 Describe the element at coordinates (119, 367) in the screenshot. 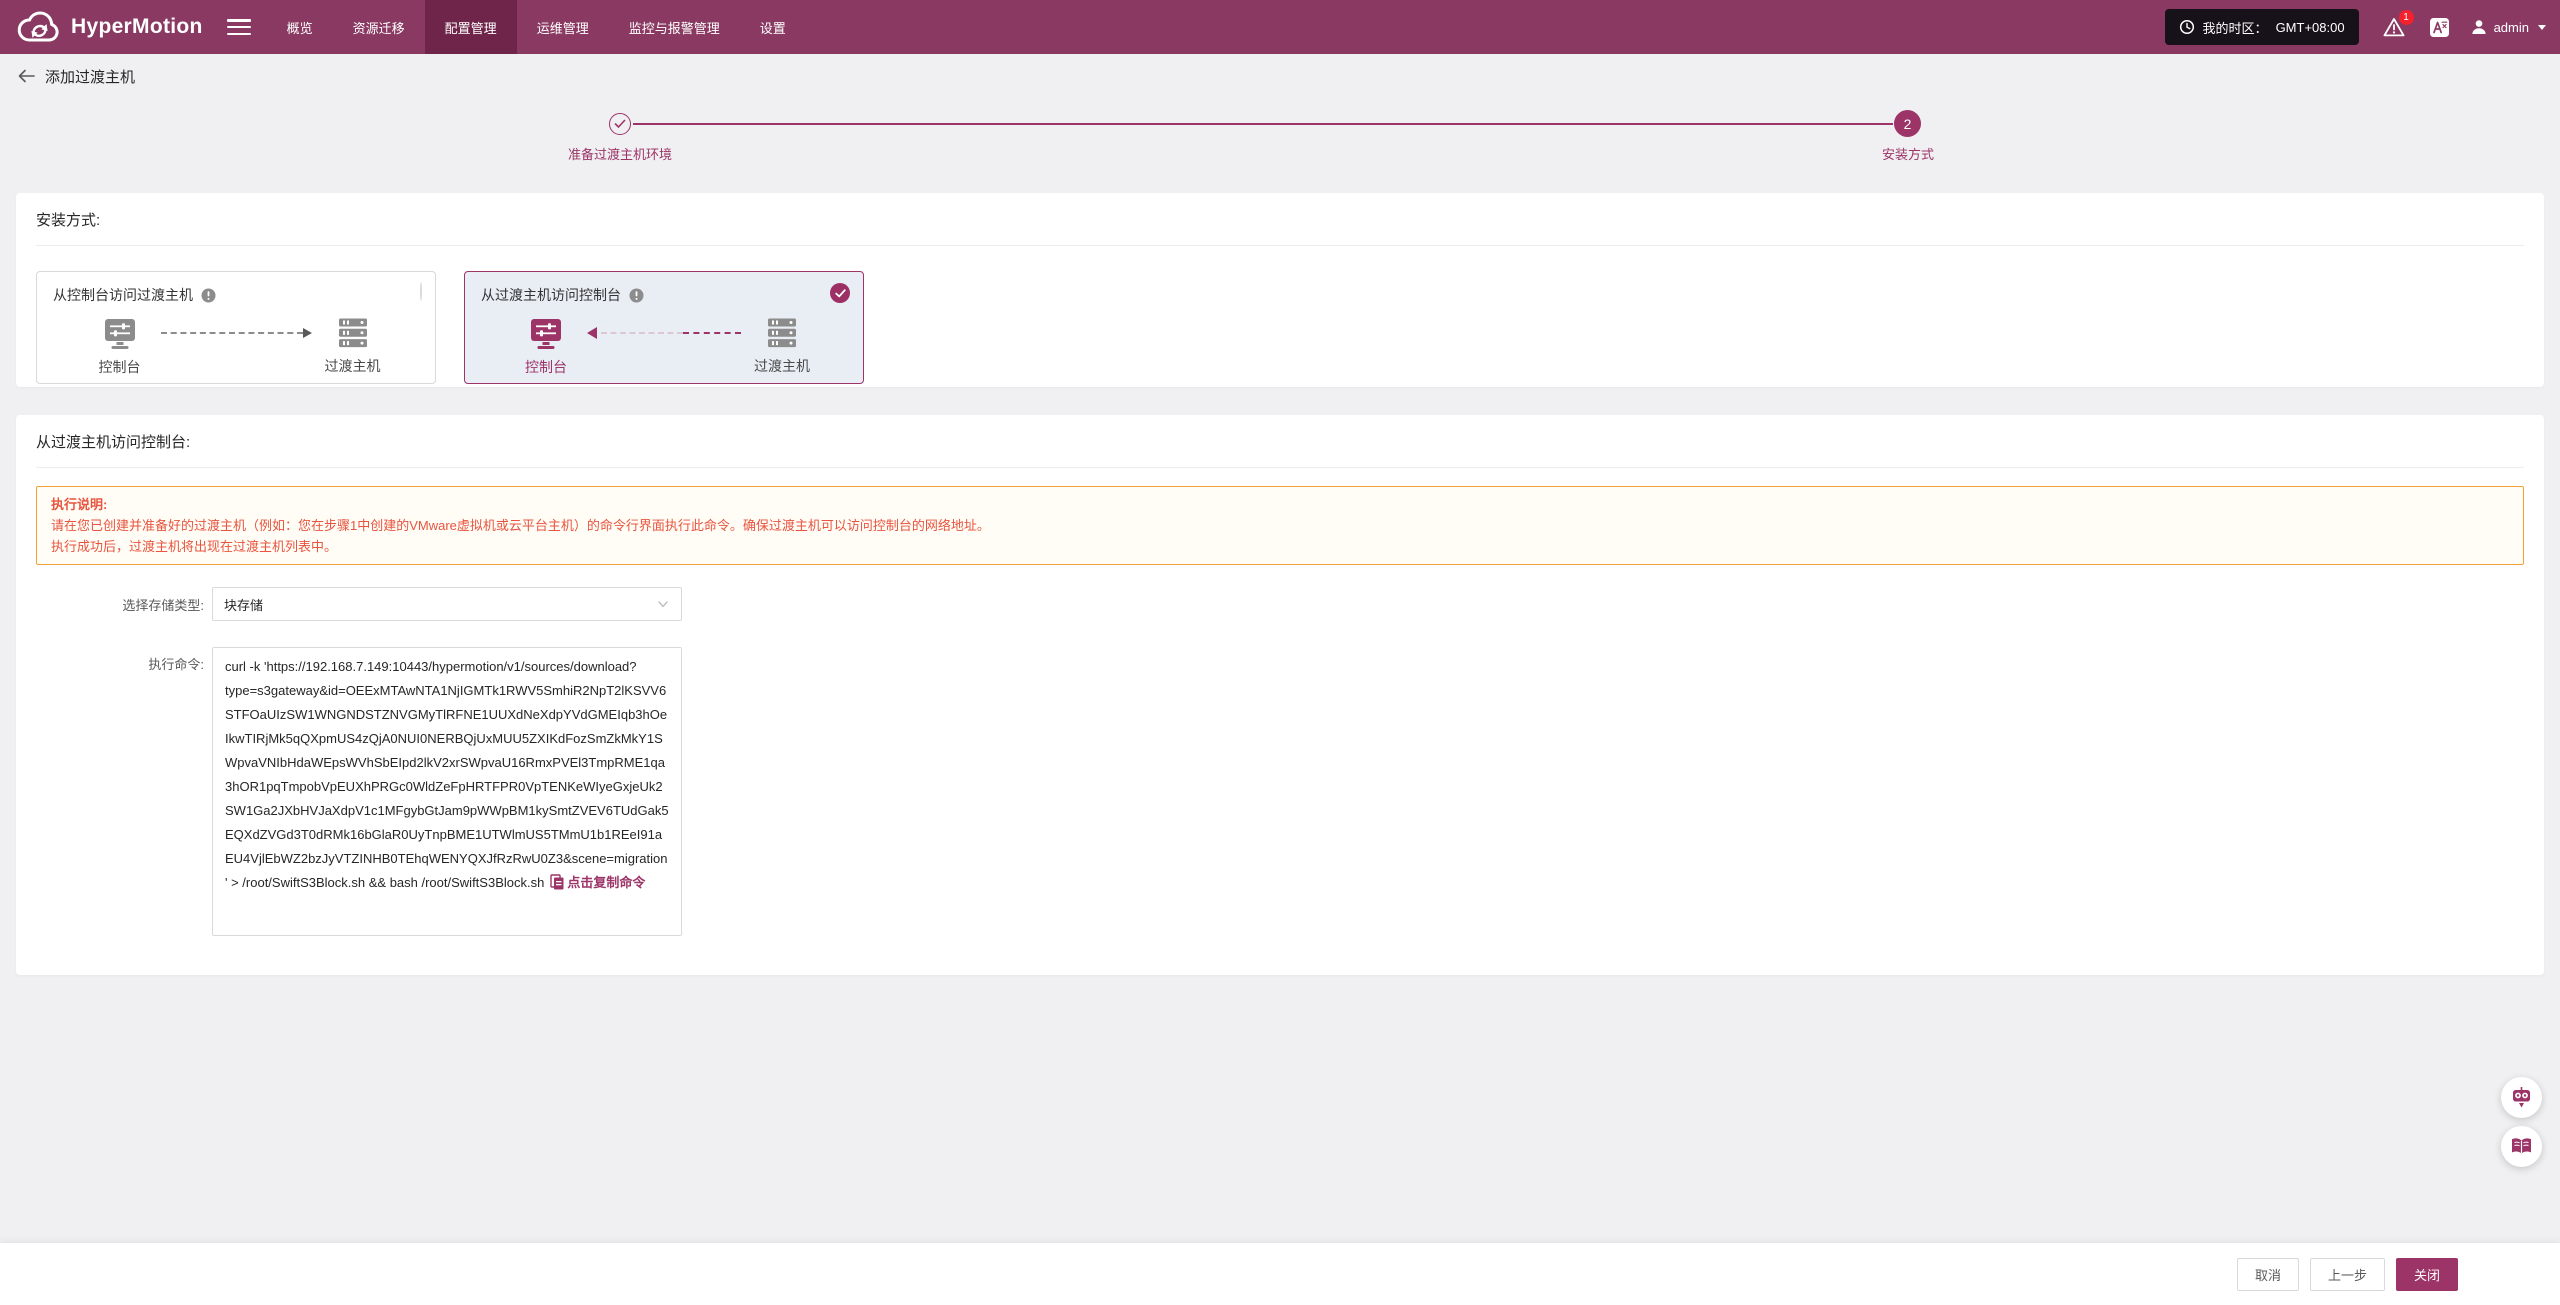

I see `option-1-from-label: 控制台` at that location.